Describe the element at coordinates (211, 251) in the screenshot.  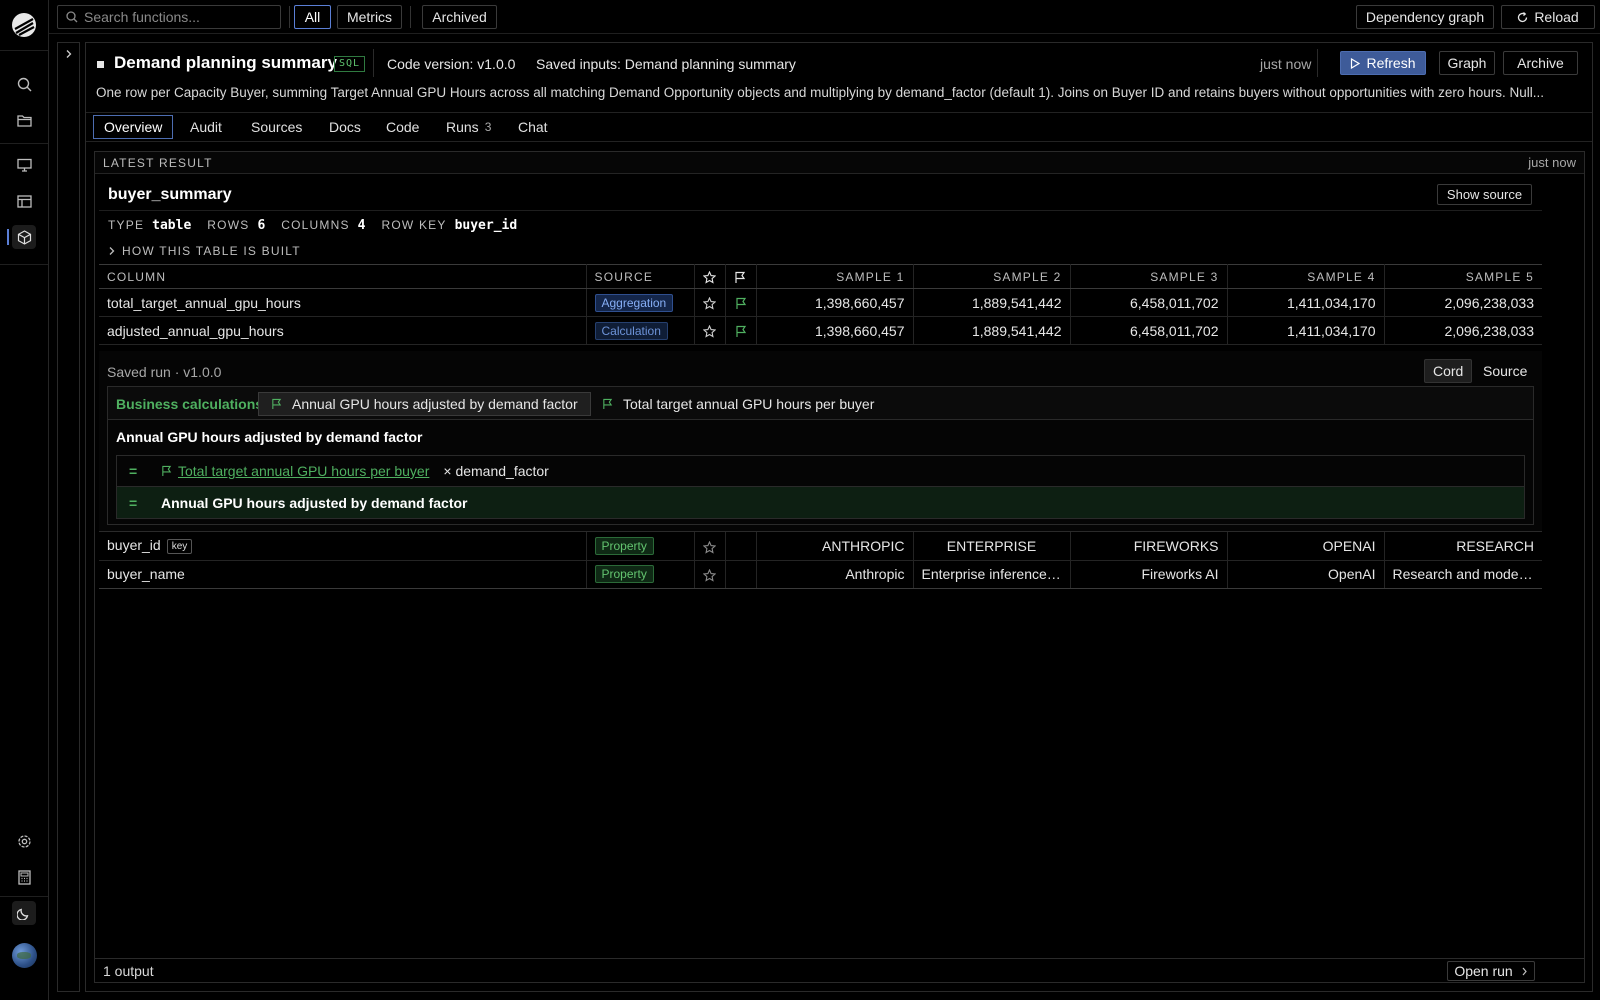
I see `how-built-label: HOW THIS TABLE IS BUILT` at that location.